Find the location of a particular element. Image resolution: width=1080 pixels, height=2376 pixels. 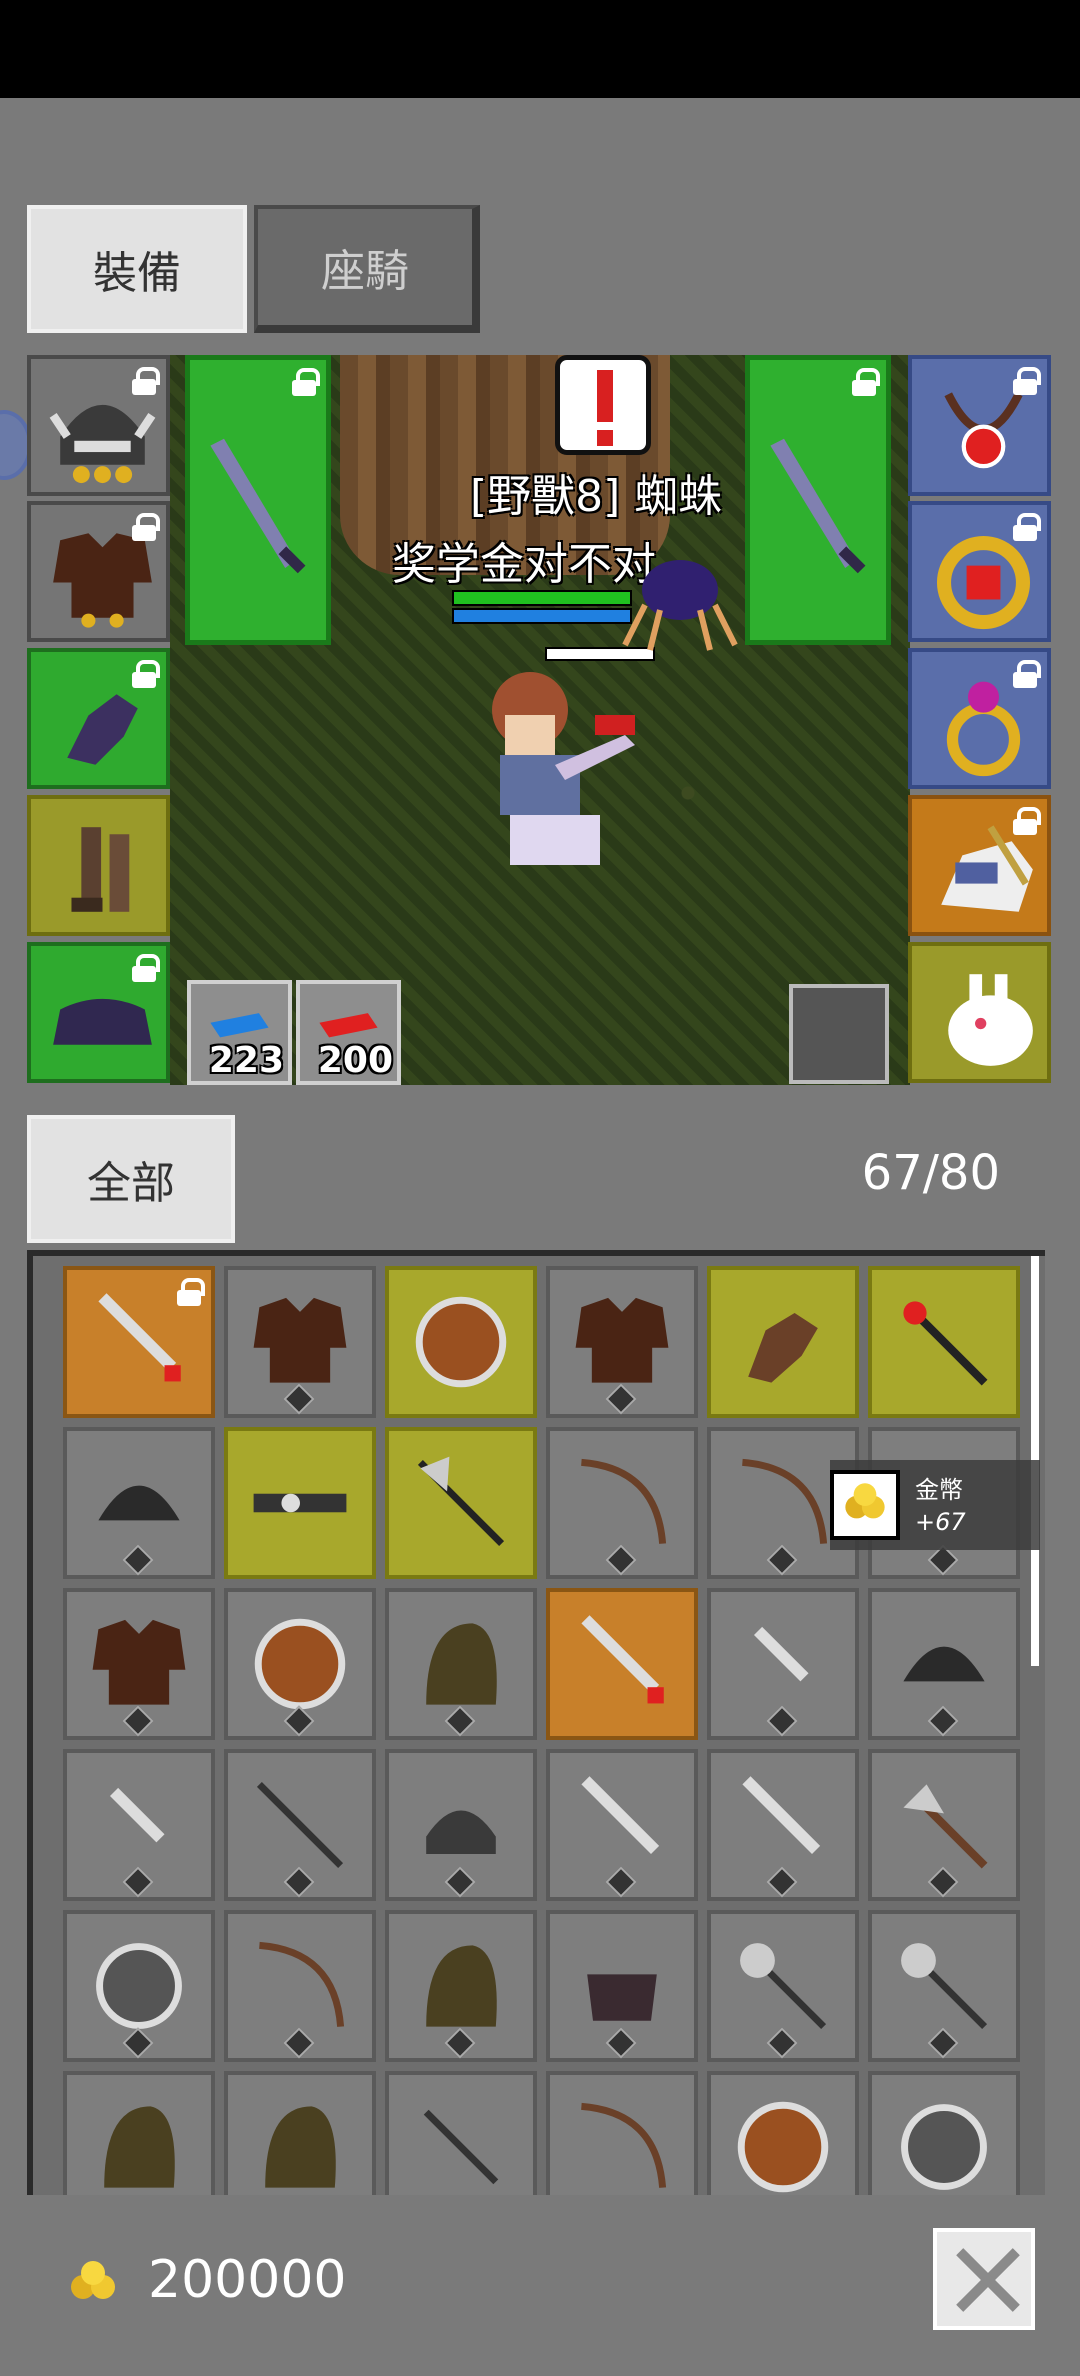

slot-armor is located at coordinates (98, 571).